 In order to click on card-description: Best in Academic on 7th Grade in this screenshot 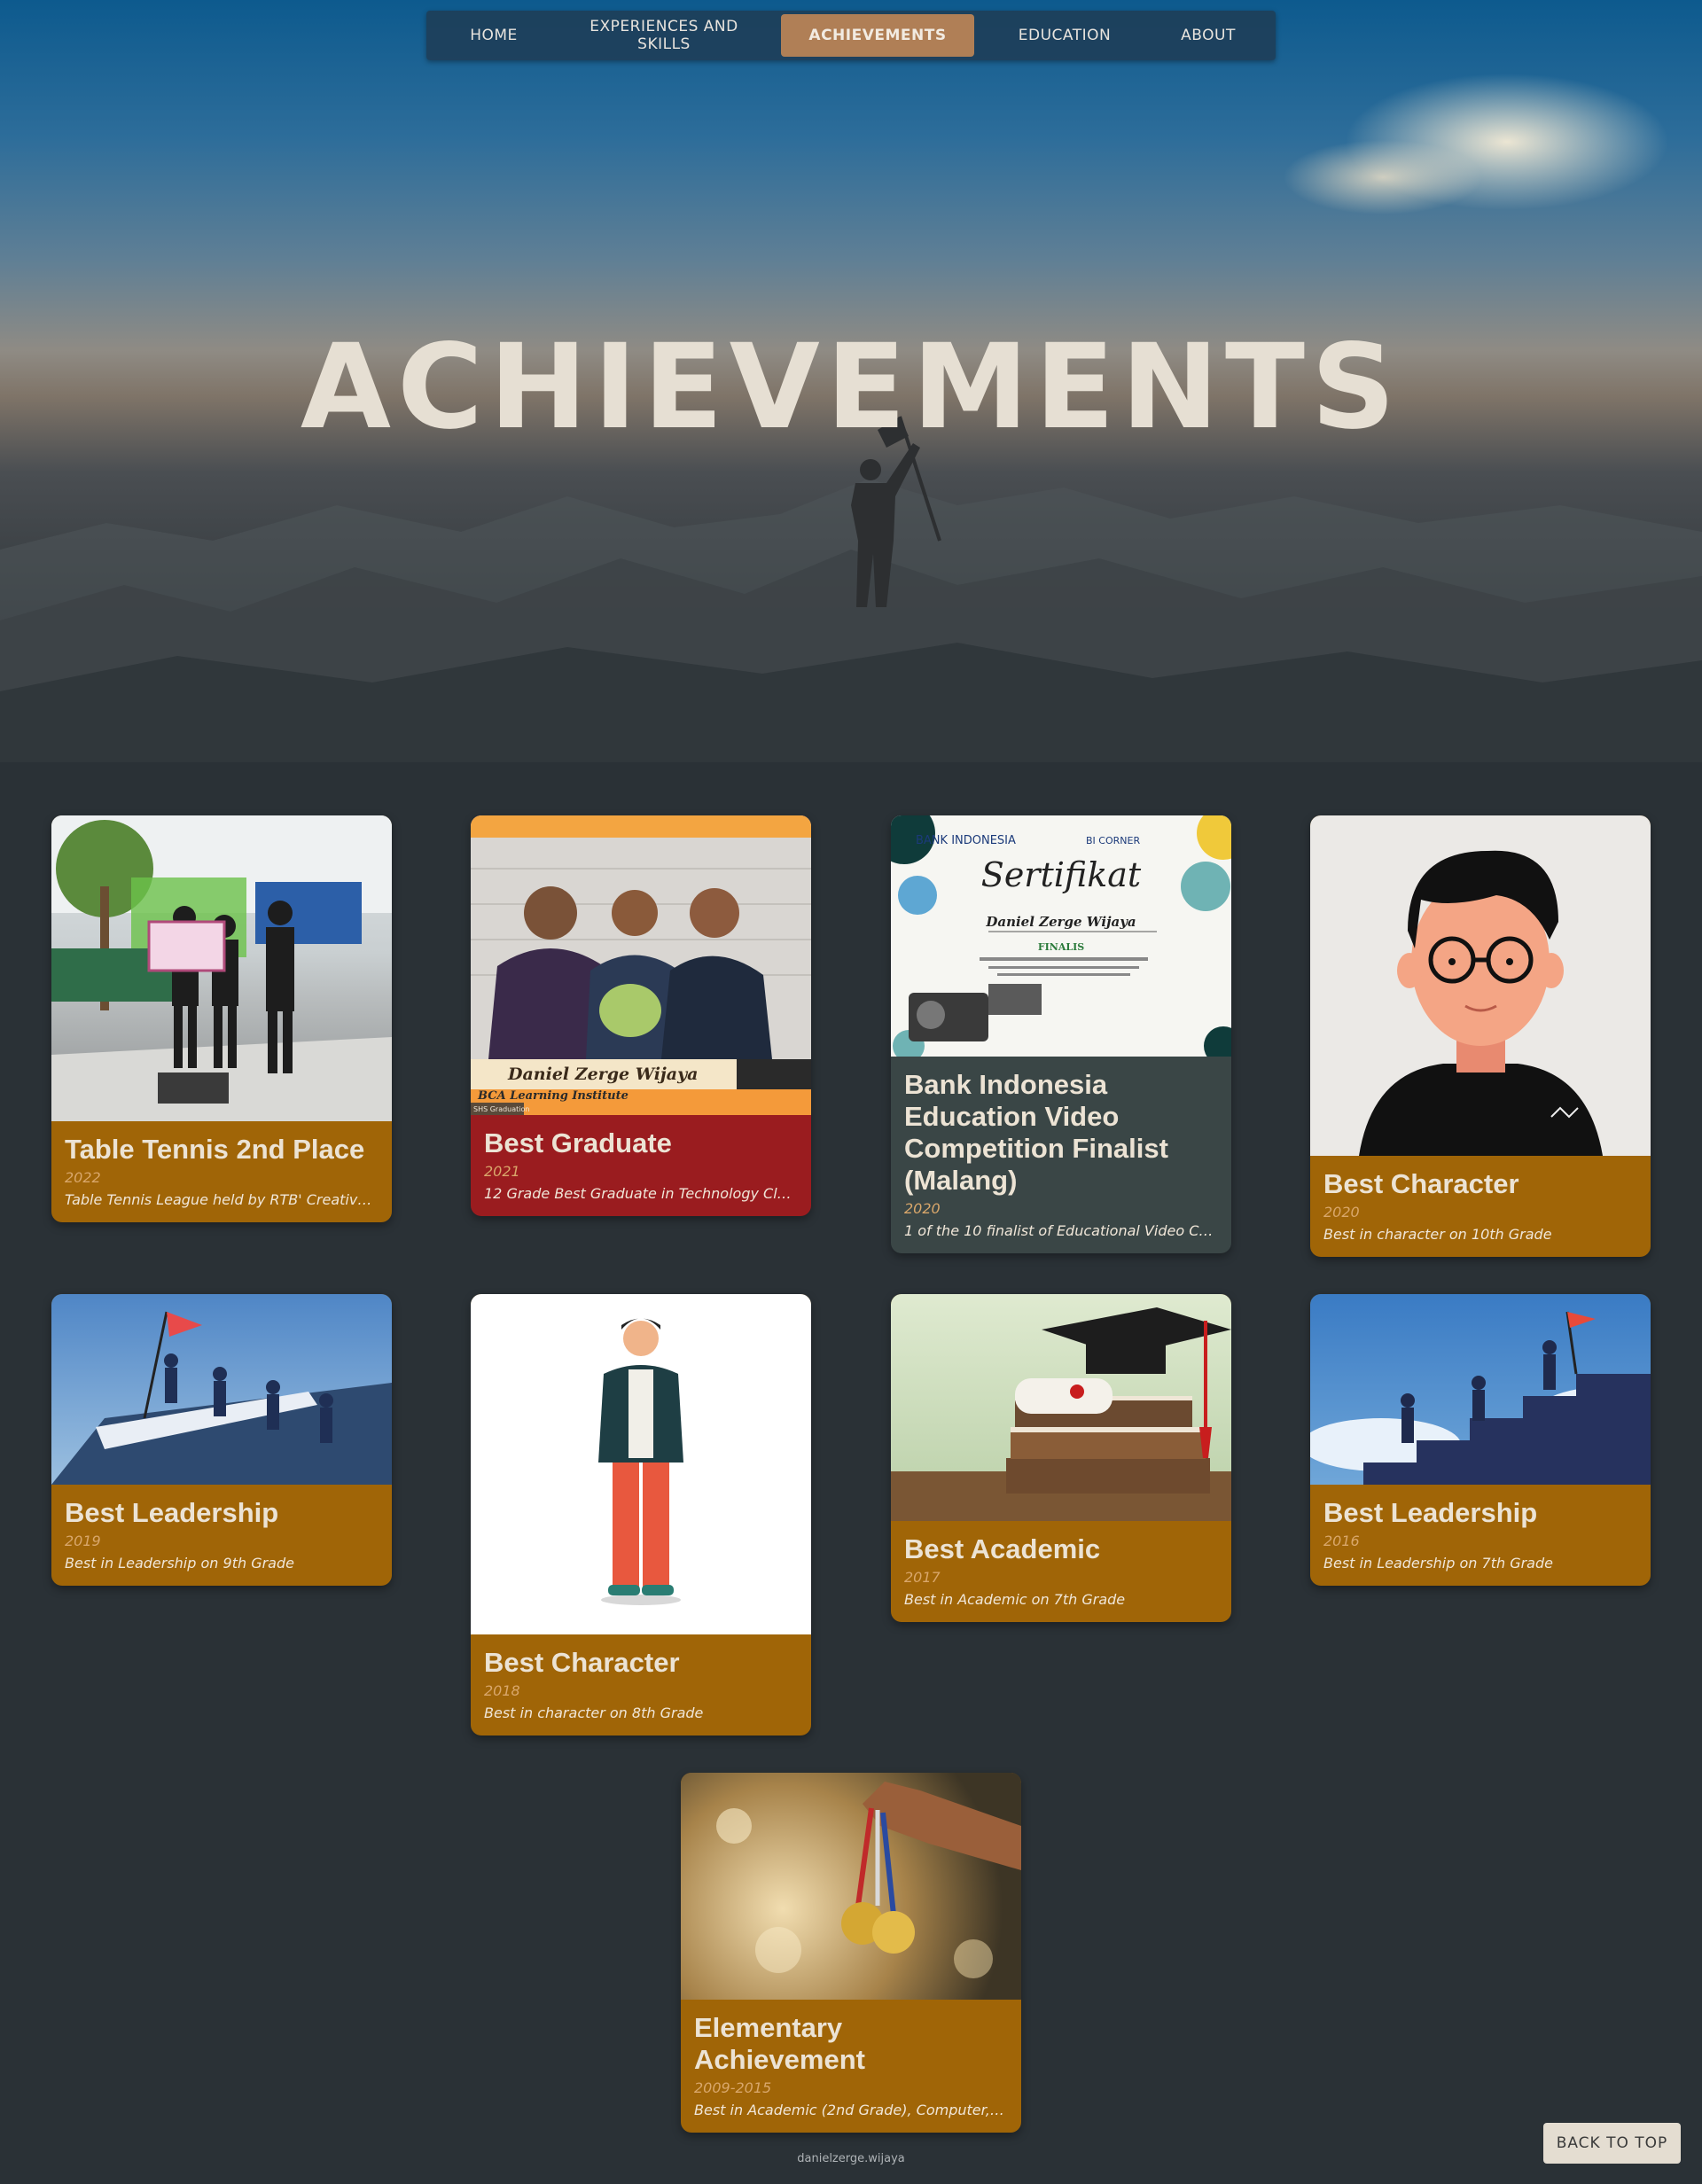, I will do `click(1015, 1599)`.